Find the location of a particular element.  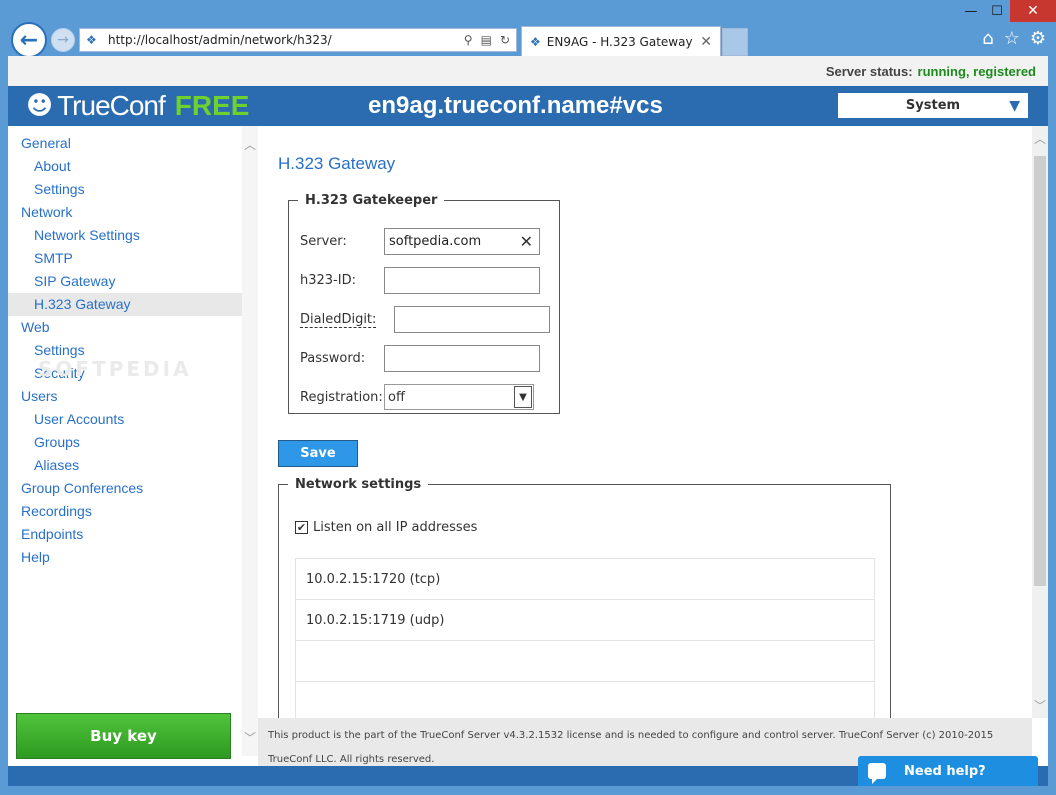

sidebar-item-h-323-gateway: H.323 Gateway is located at coordinates (125, 304).